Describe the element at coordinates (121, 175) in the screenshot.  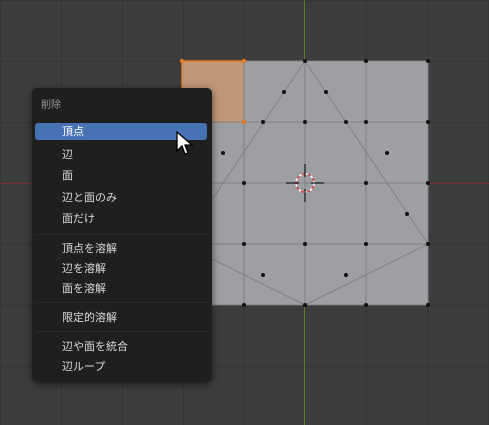
I see `menu-item-delete-faces: 面` at that location.